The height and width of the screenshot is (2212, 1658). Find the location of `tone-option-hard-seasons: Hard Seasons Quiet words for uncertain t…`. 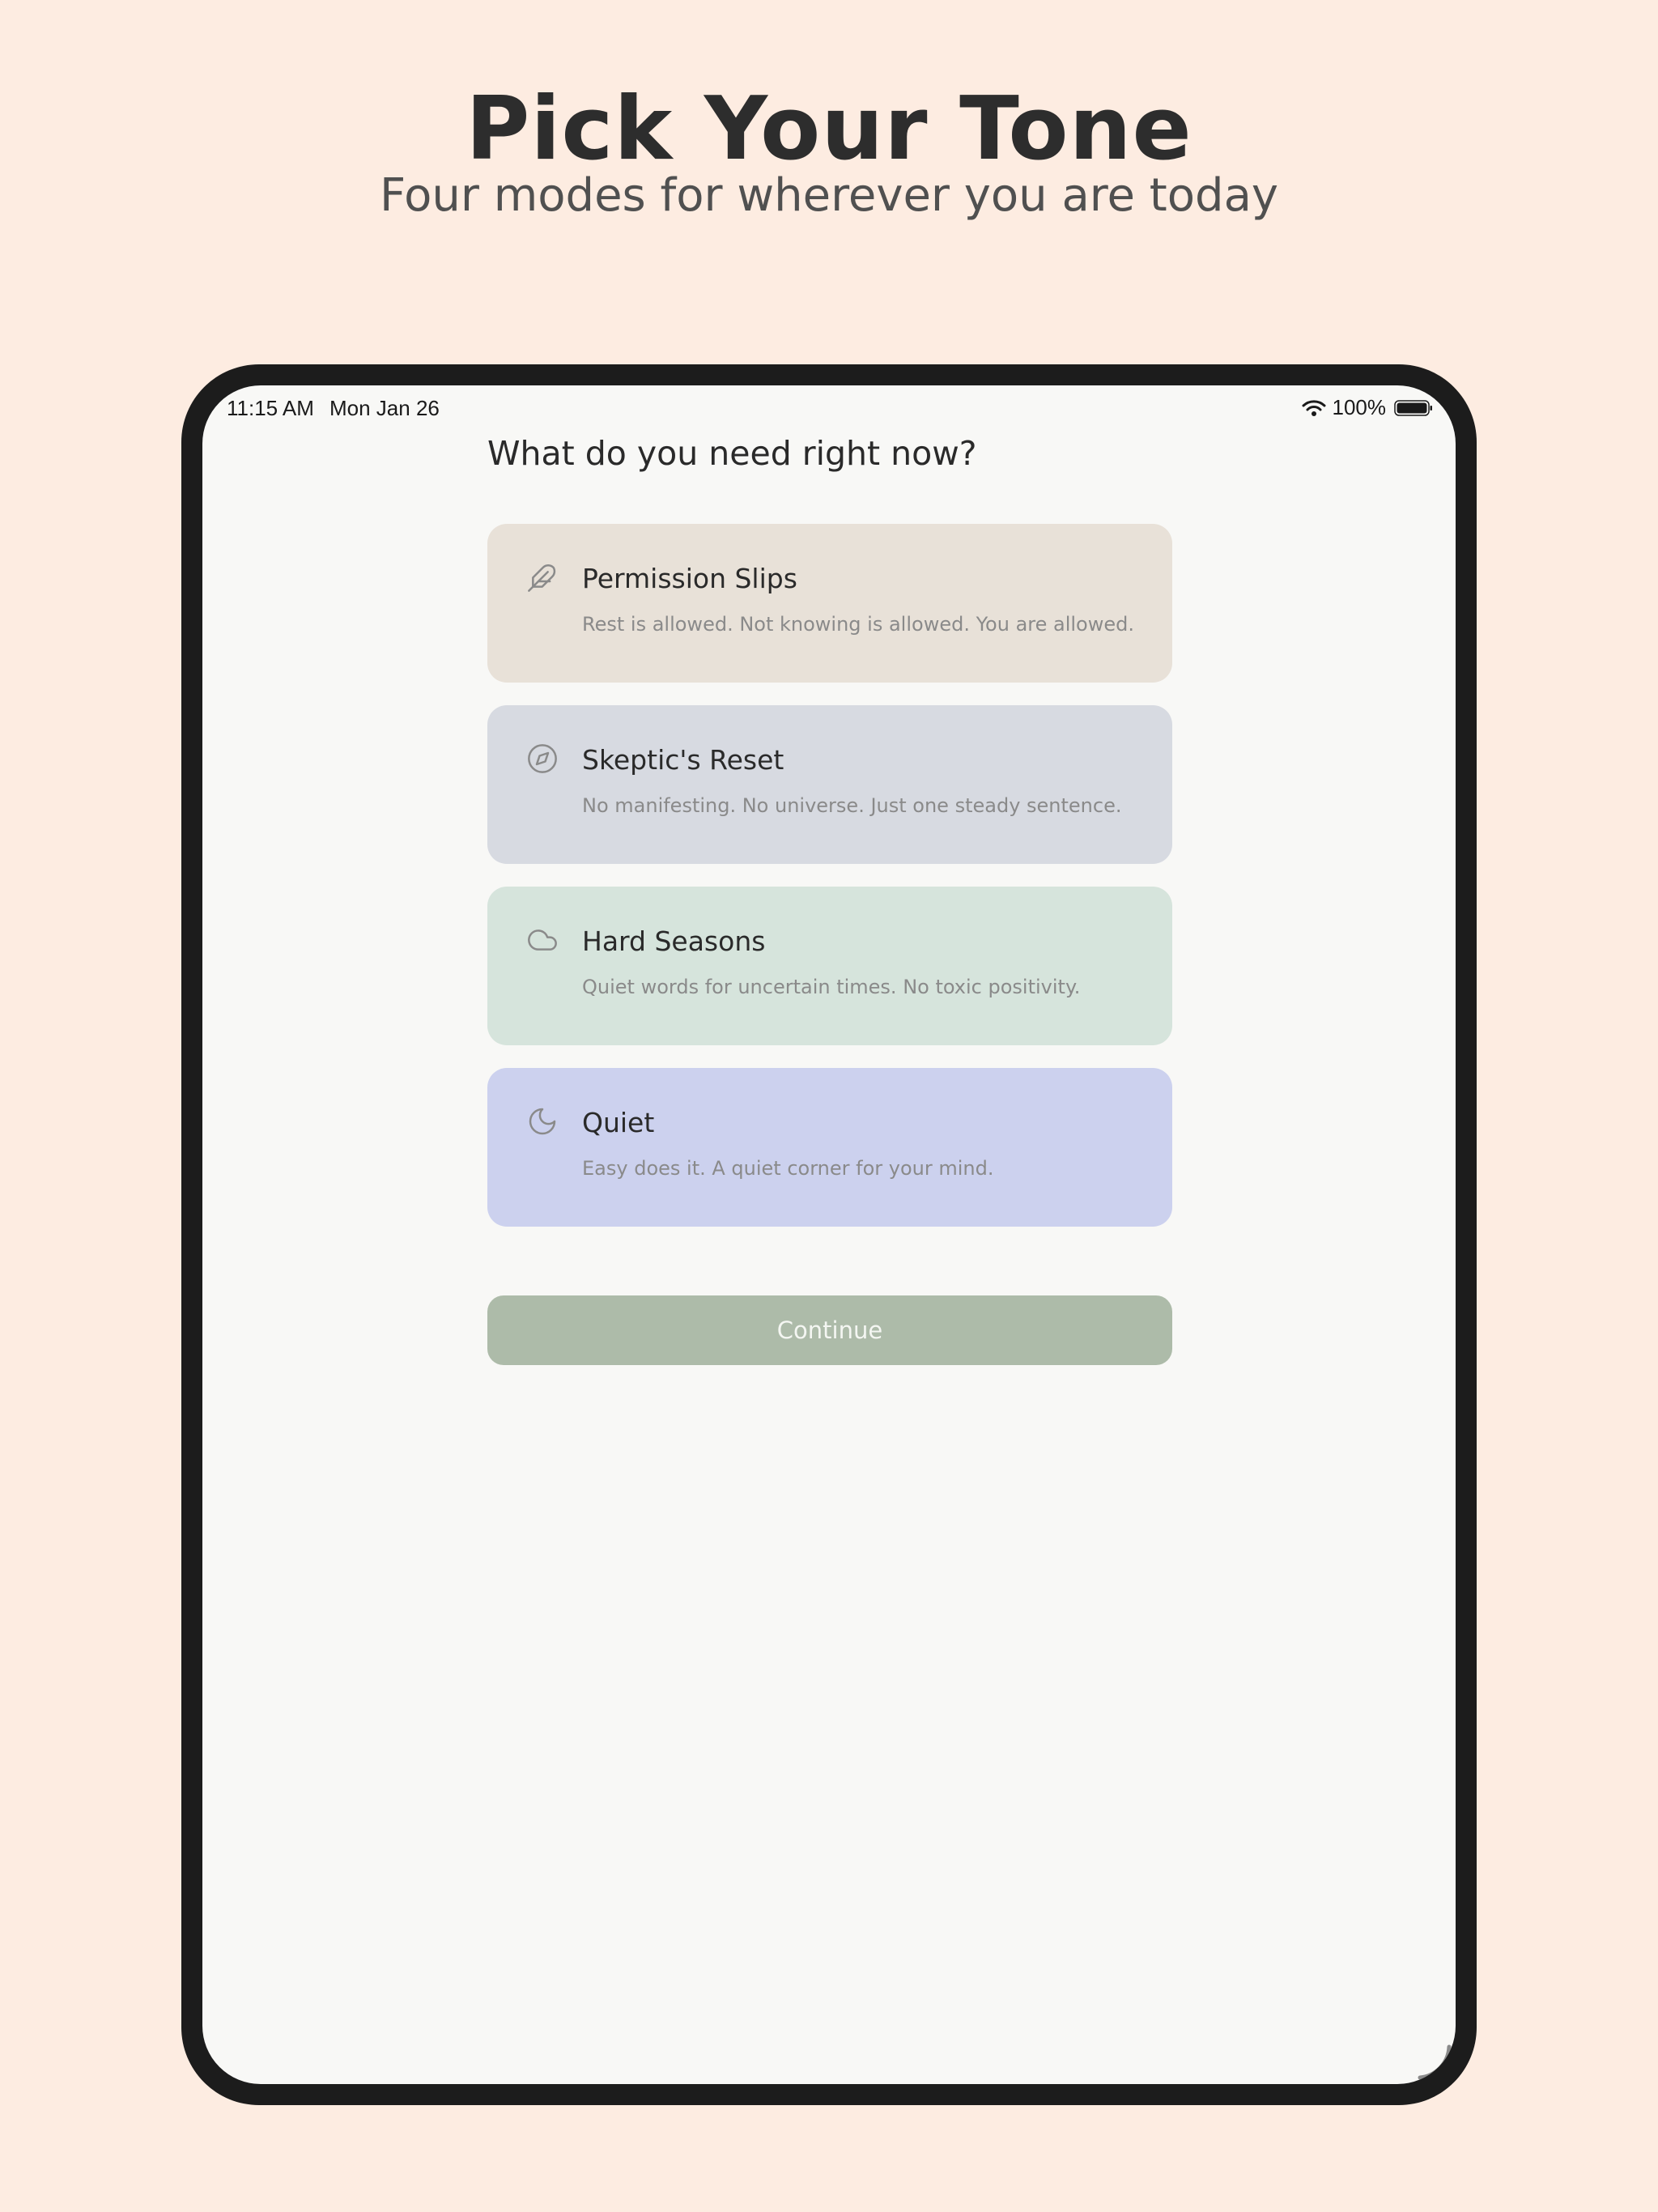

tone-option-hard-seasons: Hard Seasons Quiet words for uncertain t… is located at coordinates (829, 966).